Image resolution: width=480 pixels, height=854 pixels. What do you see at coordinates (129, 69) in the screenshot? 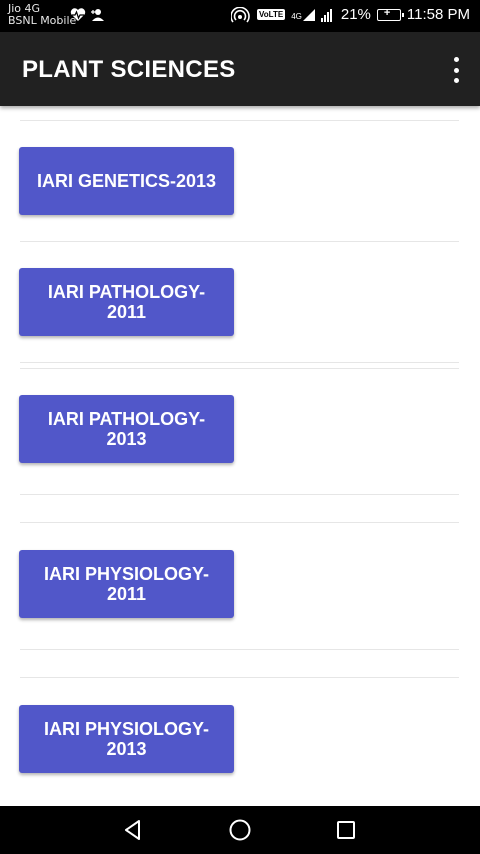
I see `page-title: PLANT SCIENCES` at bounding box center [129, 69].